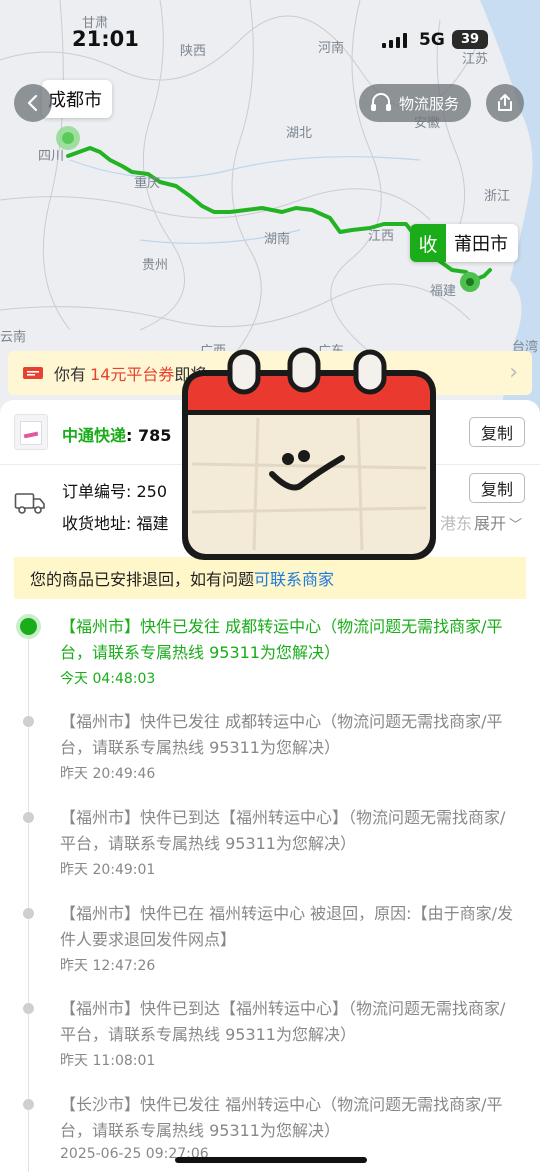 This screenshot has height=1173, width=540. I want to click on event-time: 昨天 20:49:01, so click(108, 870).